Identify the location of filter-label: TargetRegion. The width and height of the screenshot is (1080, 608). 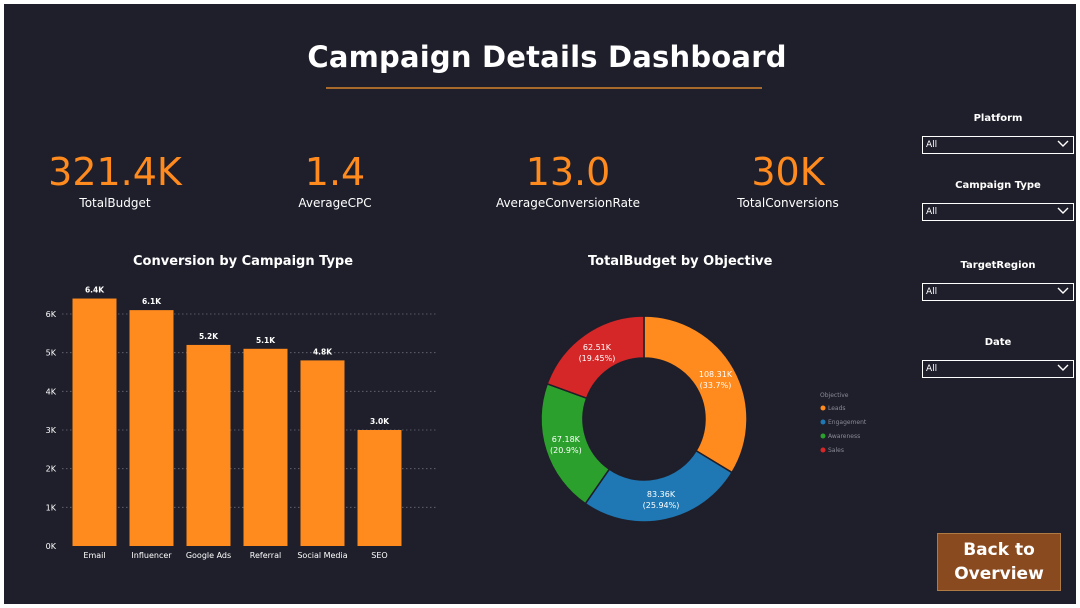
(998, 265).